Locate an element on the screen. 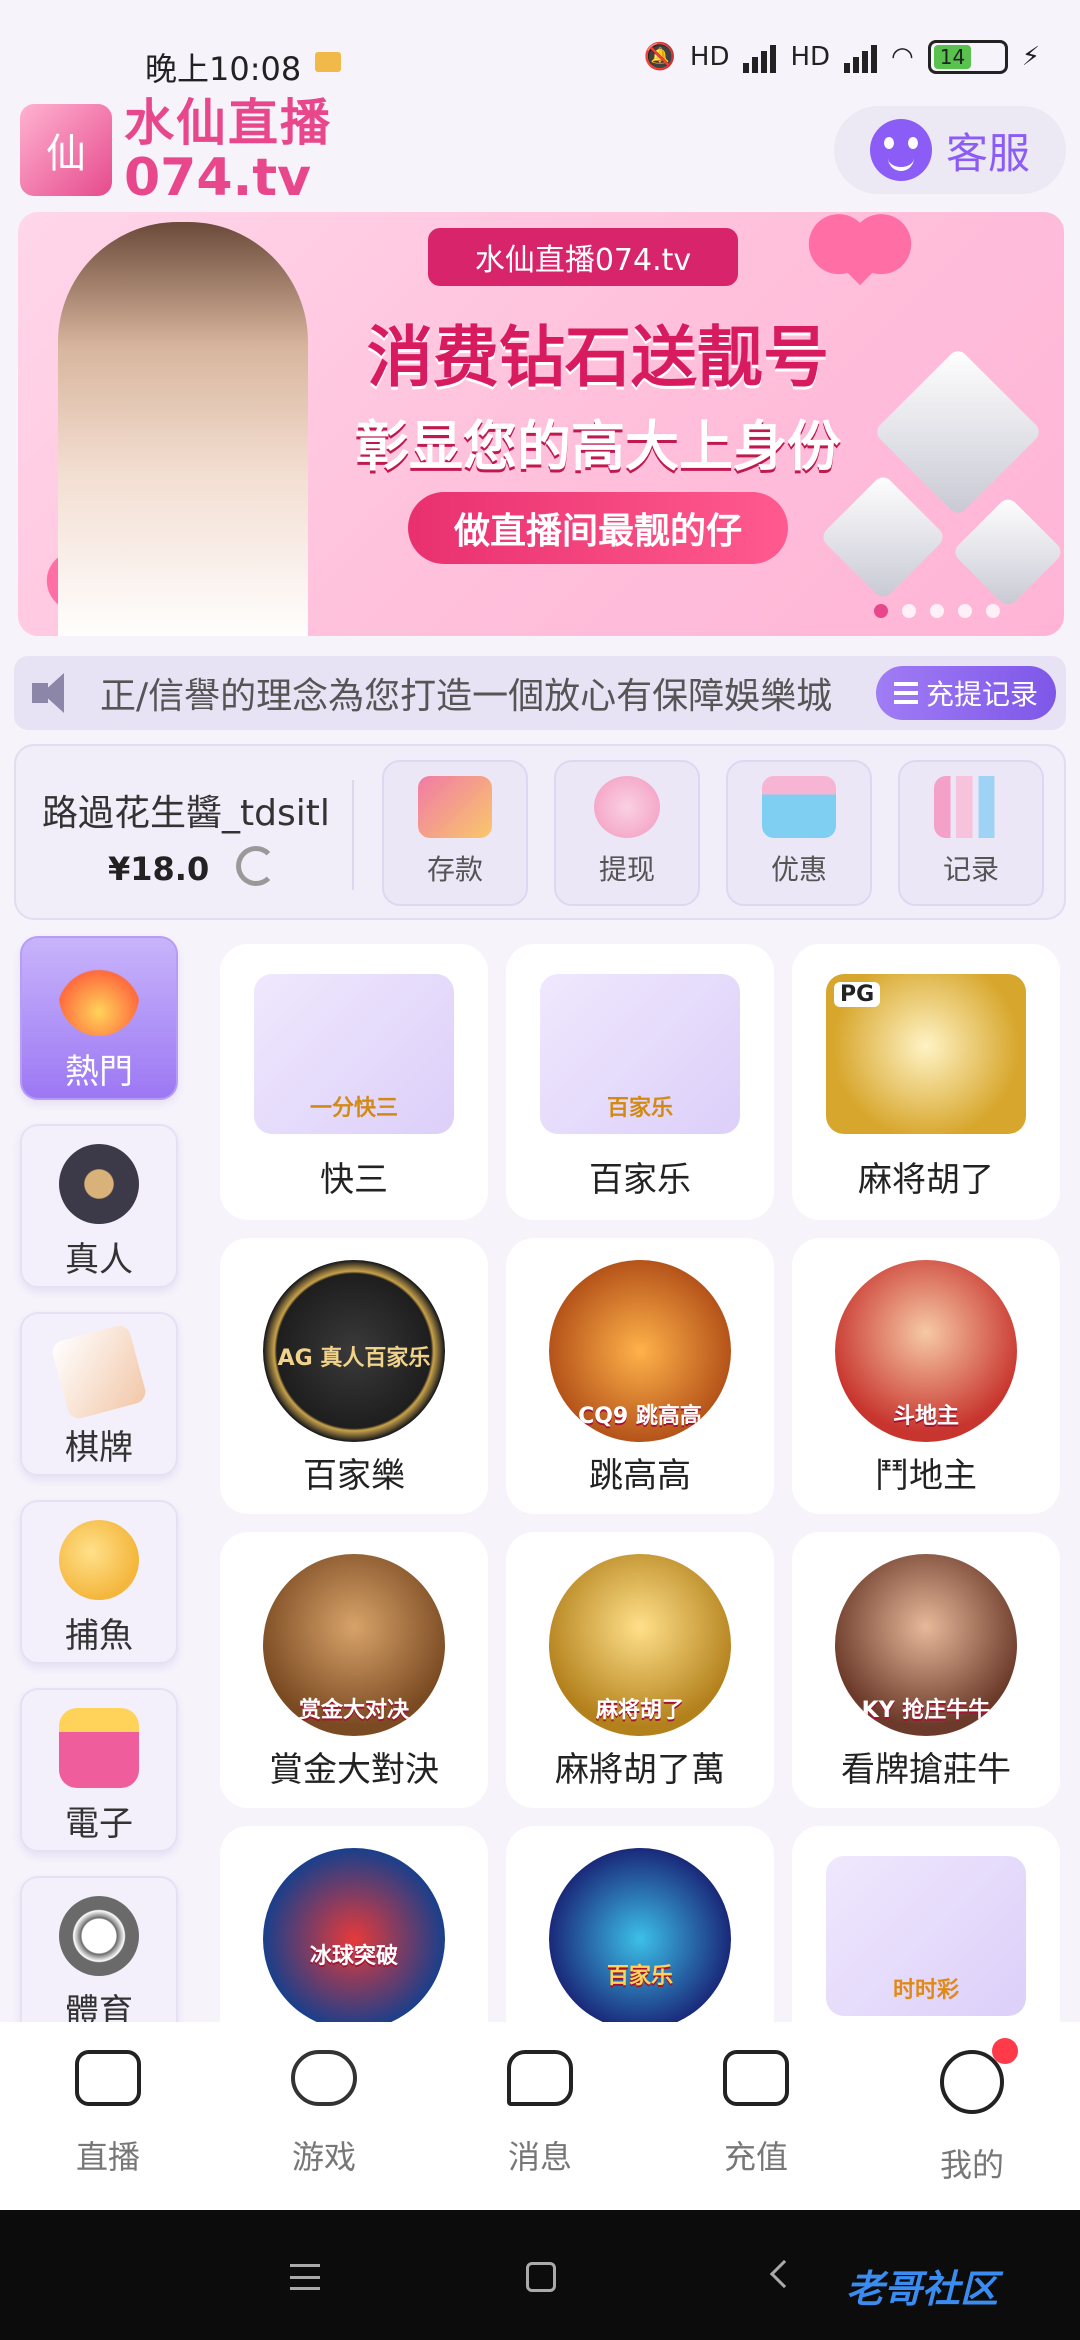 The height and width of the screenshot is (2340, 1080). banner-pill: 做直播间最靓的仔 is located at coordinates (598, 528).